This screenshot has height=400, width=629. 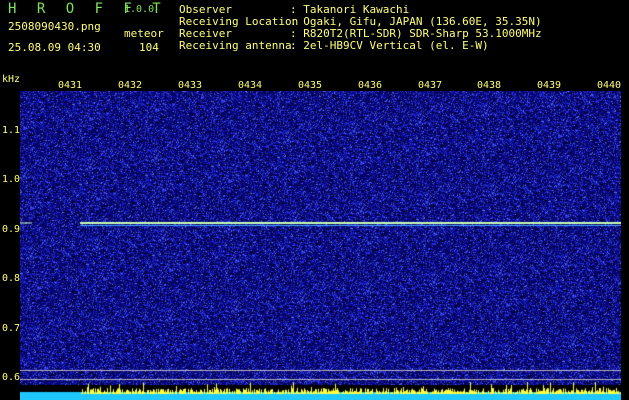 What do you see at coordinates (11, 130) in the screenshot?
I see `freq-tick-label: 1.1` at bounding box center [11, 130].